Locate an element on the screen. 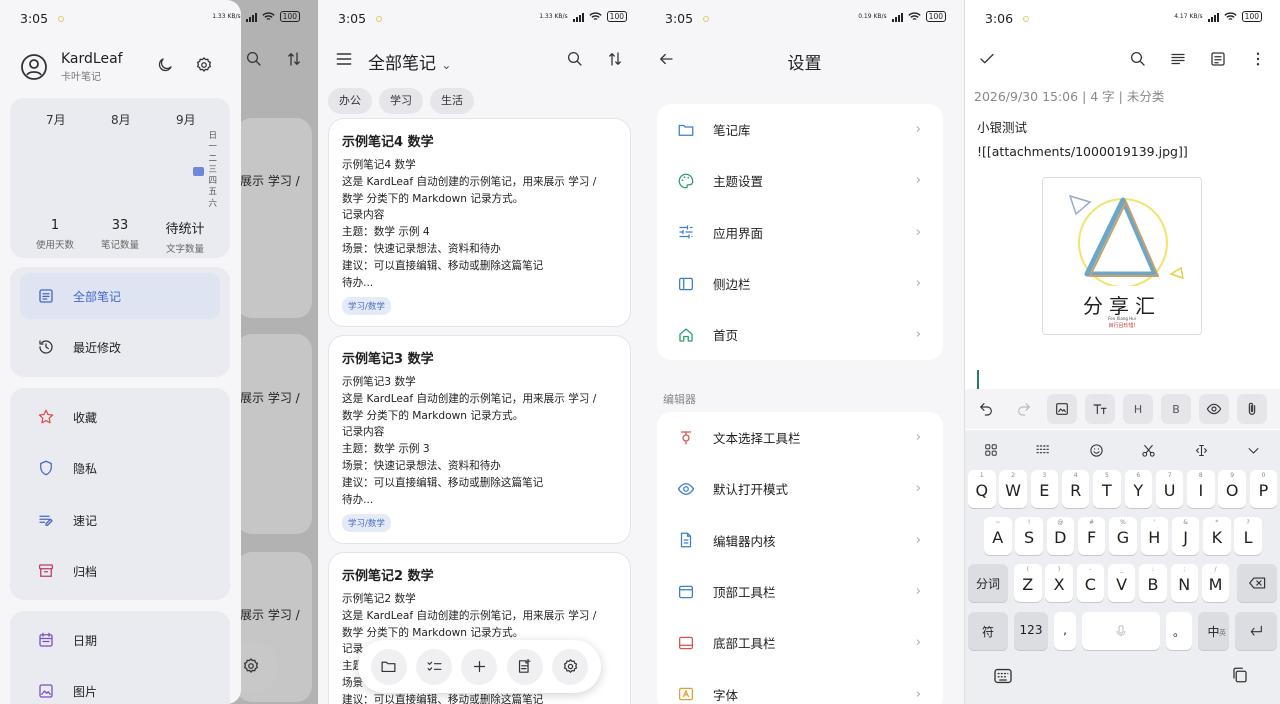 The height and width of the screenshot is (704, 1280). add-note-button is located at coordinates (479, 666).